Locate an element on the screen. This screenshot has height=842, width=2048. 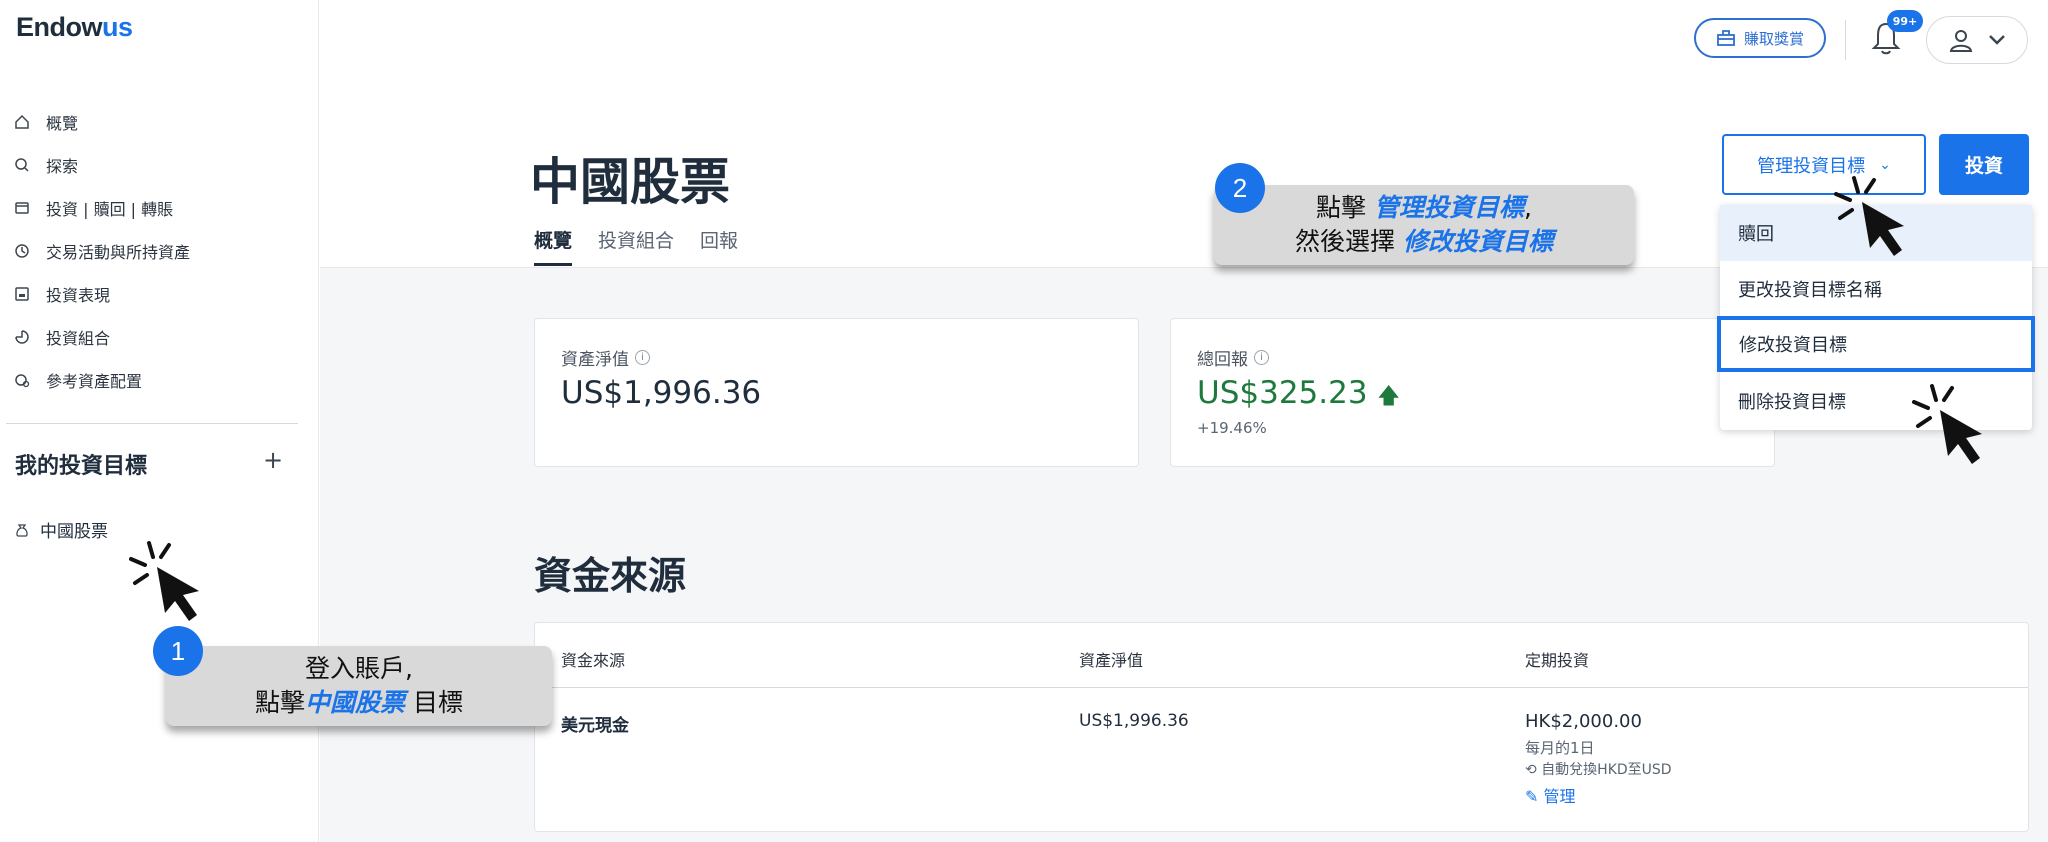
sidebar-item-label: 參考資產配置 is located at coordinates (94, 381).